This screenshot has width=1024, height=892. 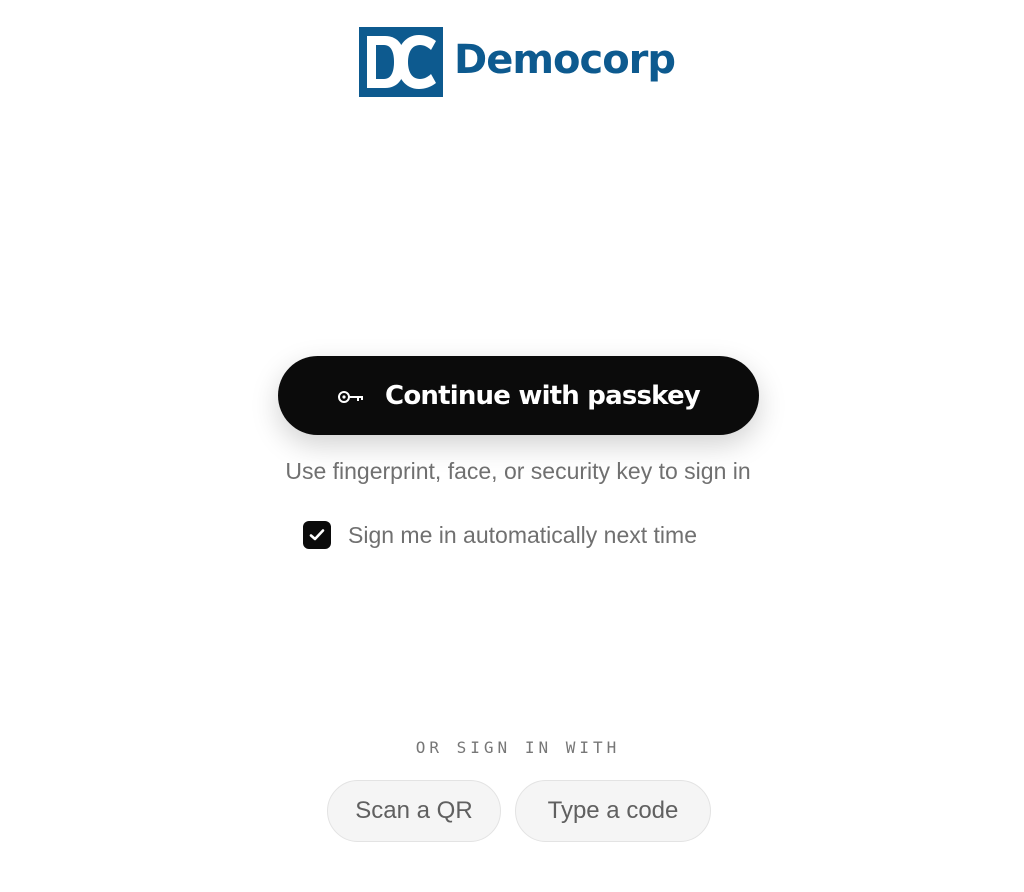 I want to click on type-code-button: Type a code, so click(x=613, y=811).